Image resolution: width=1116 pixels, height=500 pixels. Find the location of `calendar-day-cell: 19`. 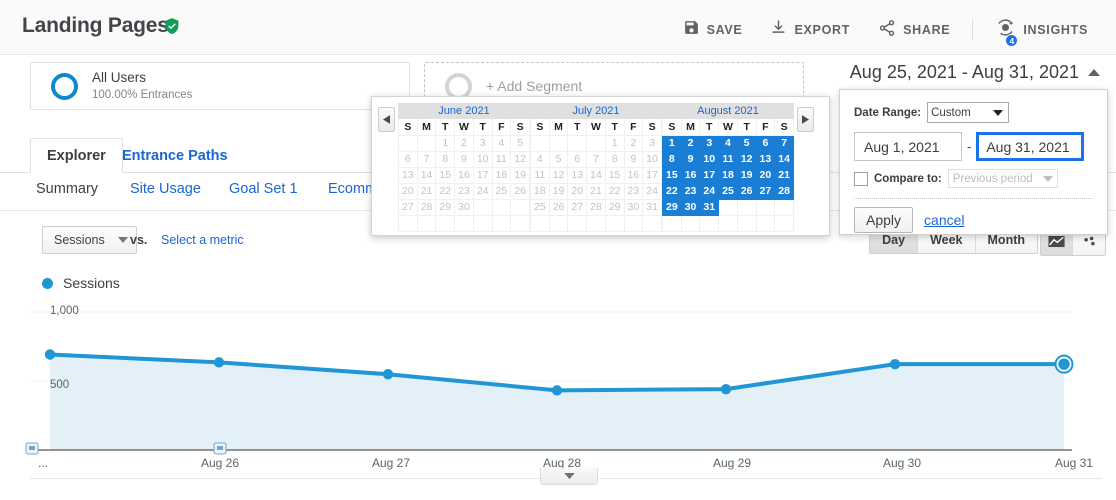

calendar-day-cell: 19 is located at coordinates (558, 191).